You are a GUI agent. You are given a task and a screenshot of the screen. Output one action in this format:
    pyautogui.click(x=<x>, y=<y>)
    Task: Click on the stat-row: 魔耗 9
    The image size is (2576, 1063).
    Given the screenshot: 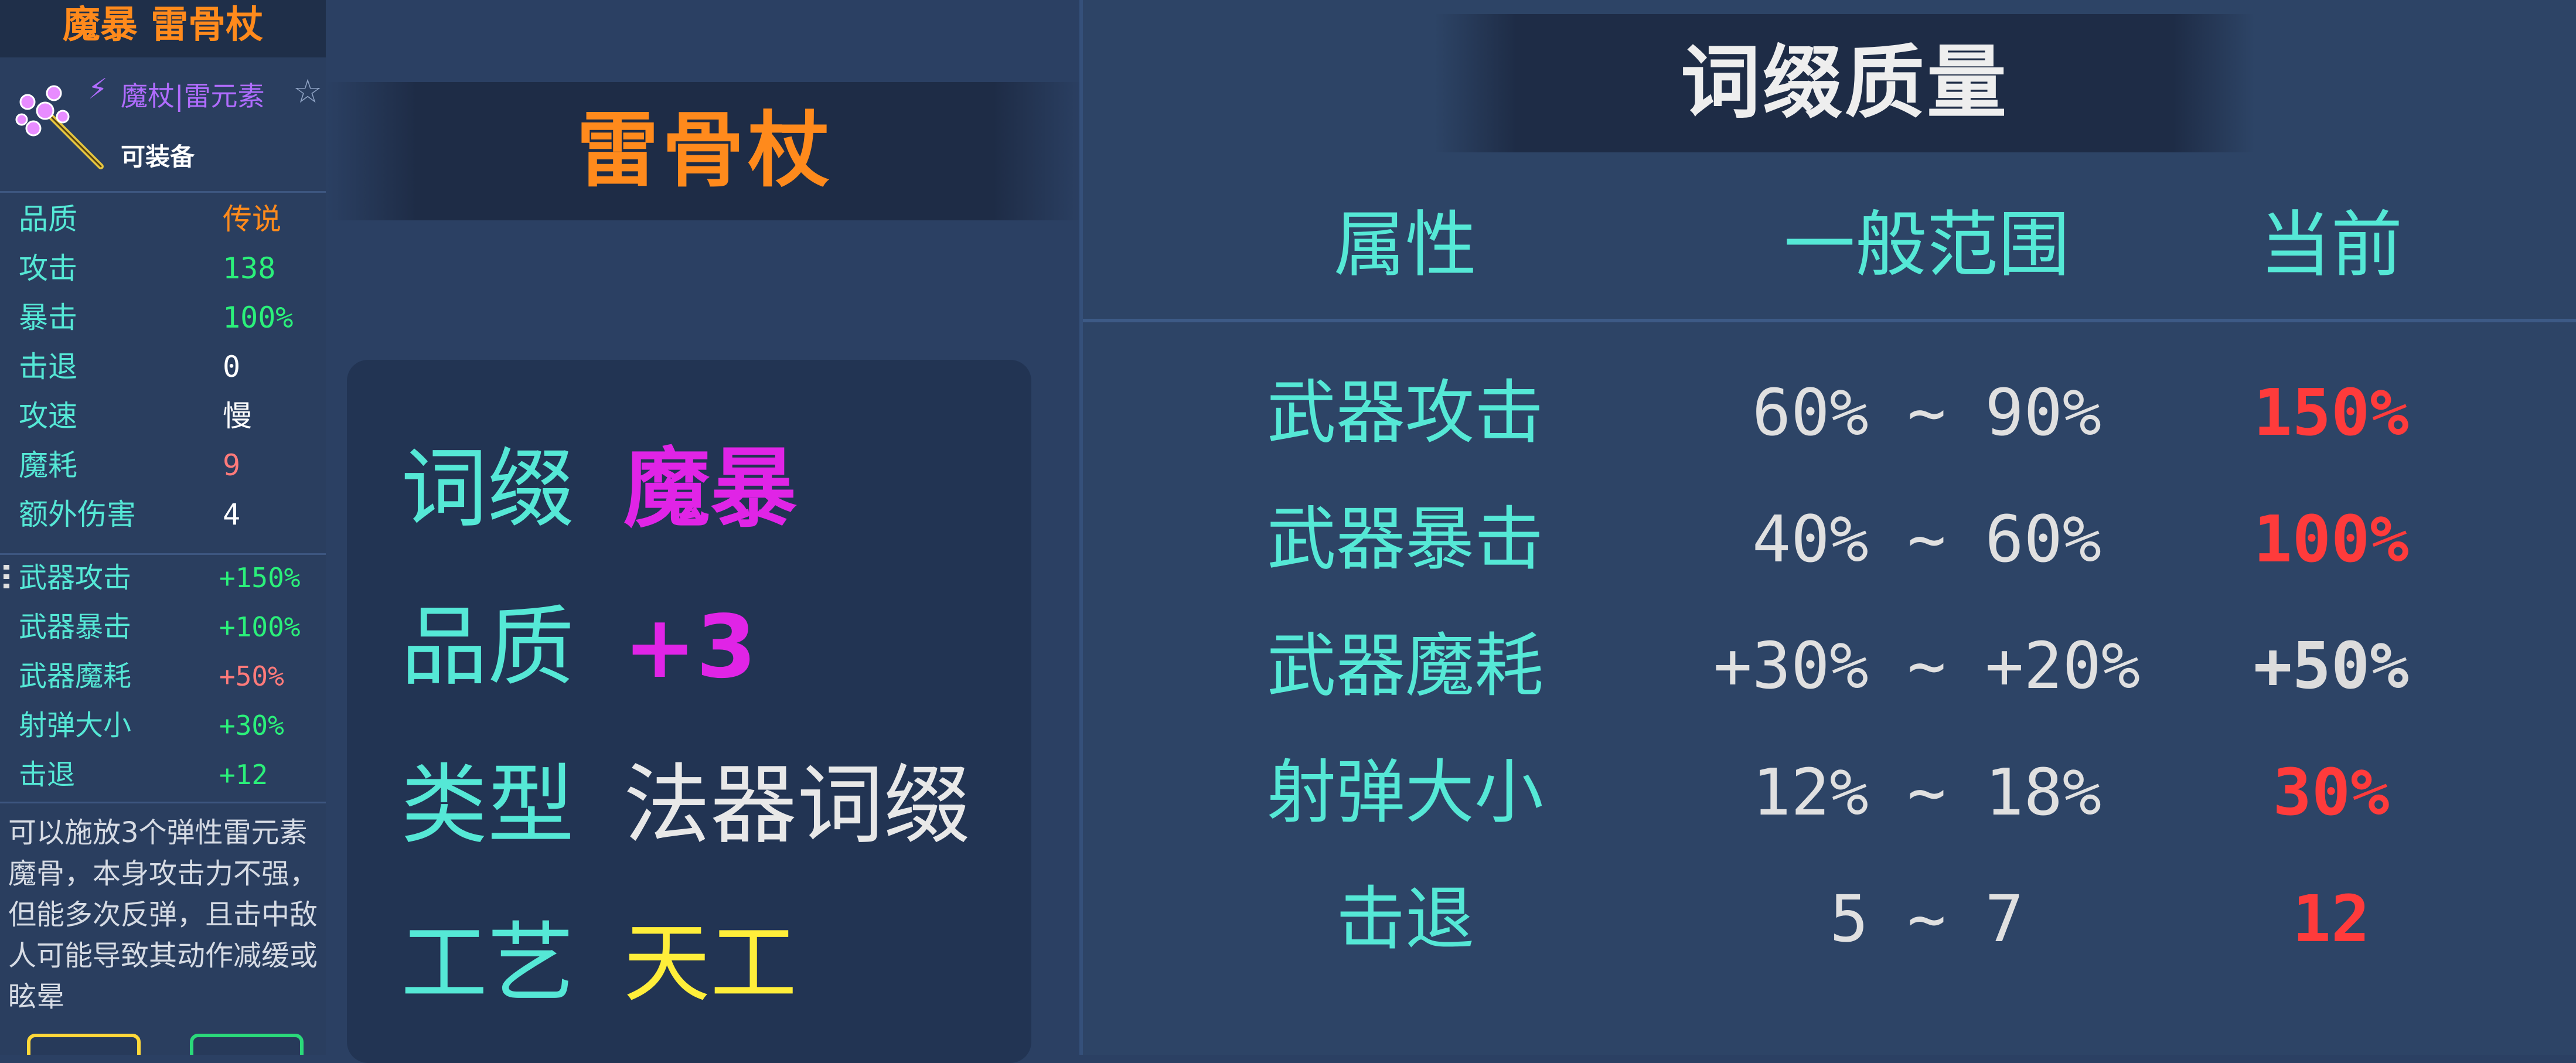 What is the action you would take?
    pyautogui.click(x=171, y=465)
    